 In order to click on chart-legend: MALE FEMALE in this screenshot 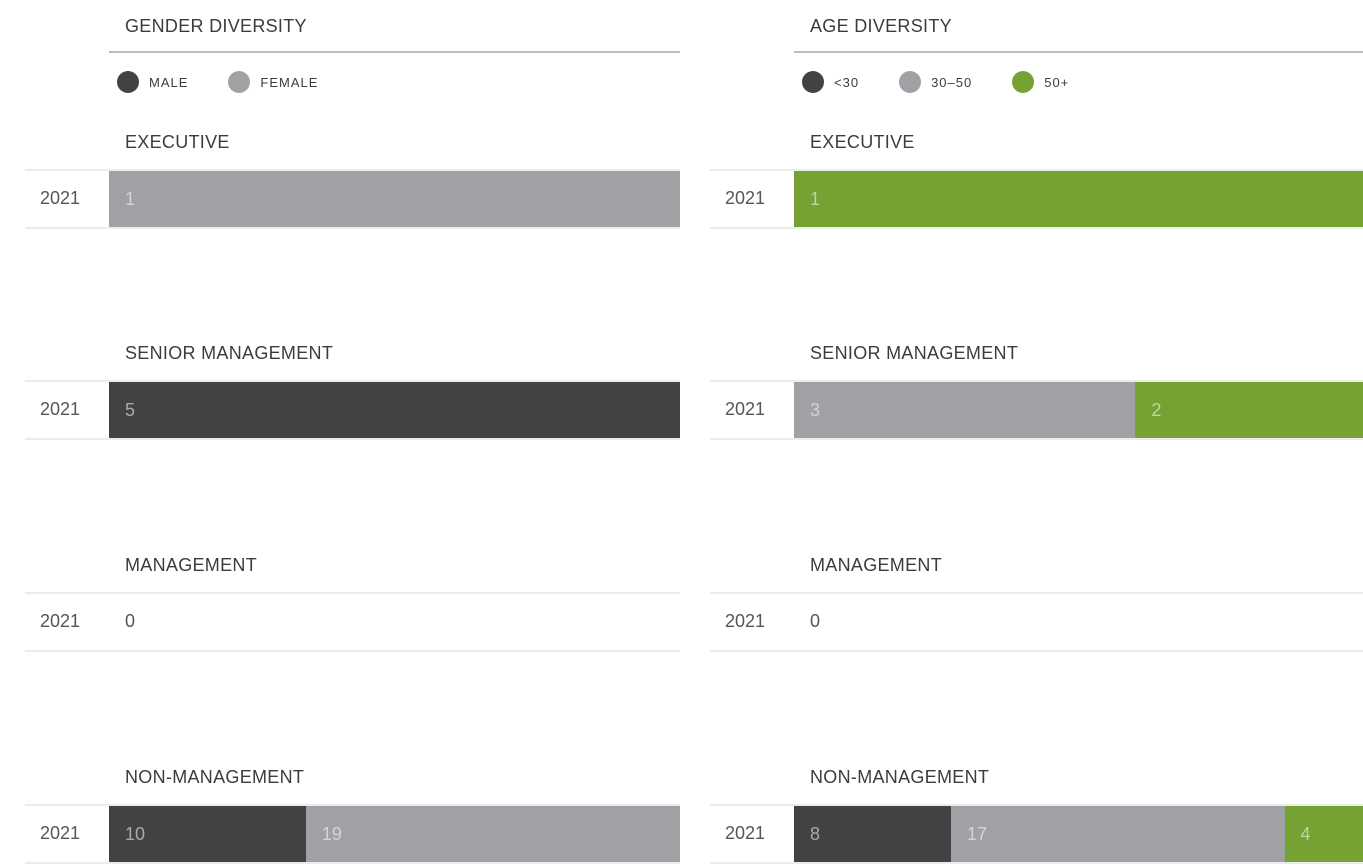, I will do `click(237, 82)`.